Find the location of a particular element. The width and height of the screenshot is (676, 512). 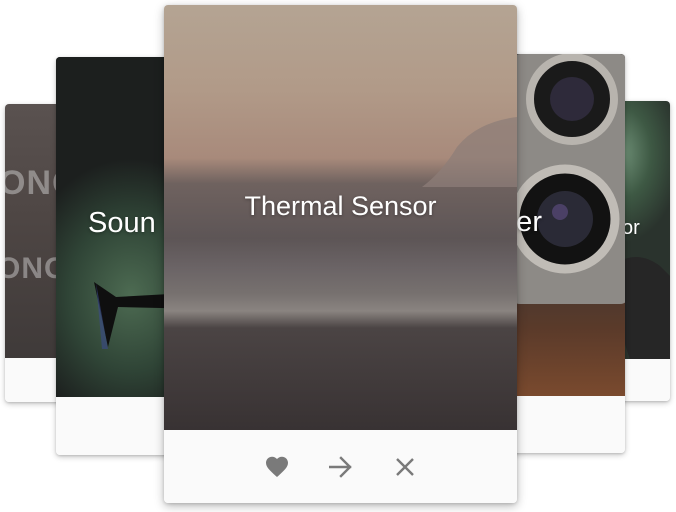

card-title: Soun is located at coordinates (122, 223).